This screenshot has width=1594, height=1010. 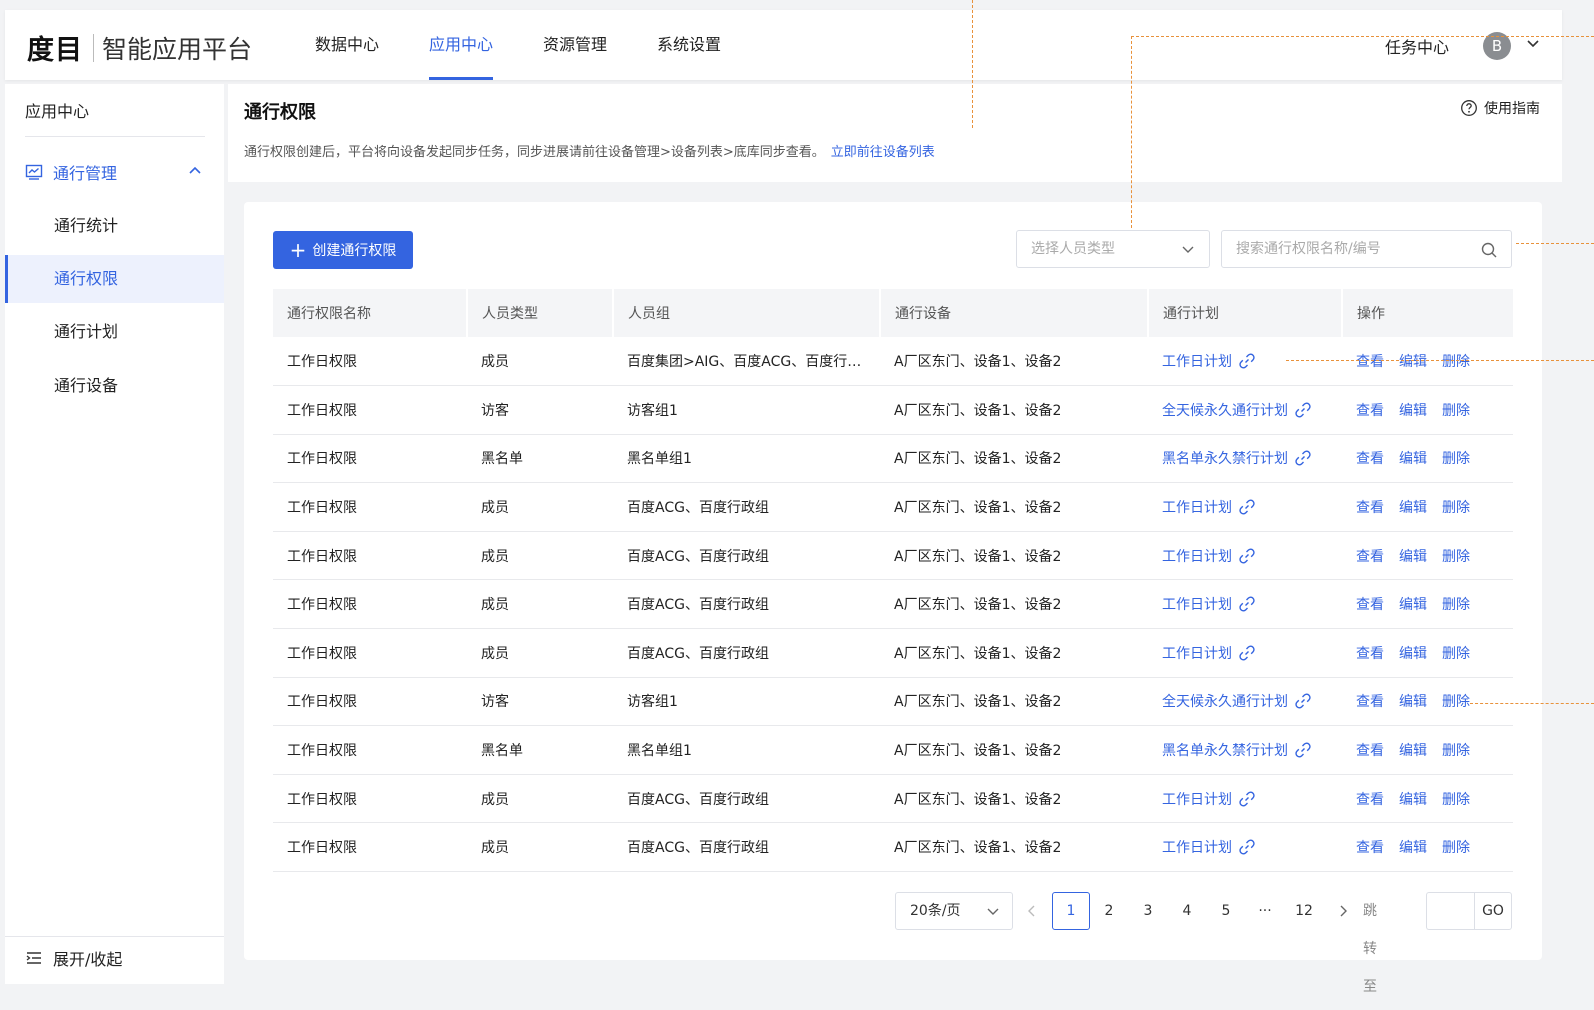 What do you see at coordinates (1489, 250) in the screenshot?
I see `search-icon` at bounding box center [1489, 250].